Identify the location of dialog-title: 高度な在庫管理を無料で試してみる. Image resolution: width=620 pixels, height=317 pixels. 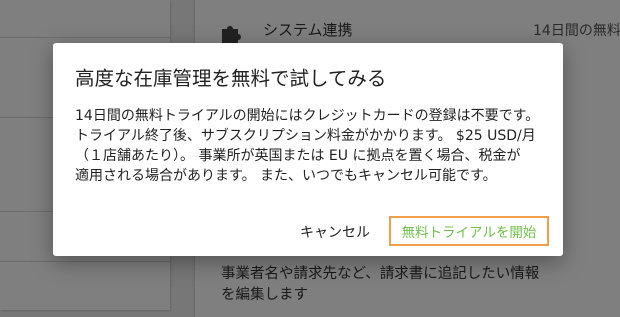
(231, 78).